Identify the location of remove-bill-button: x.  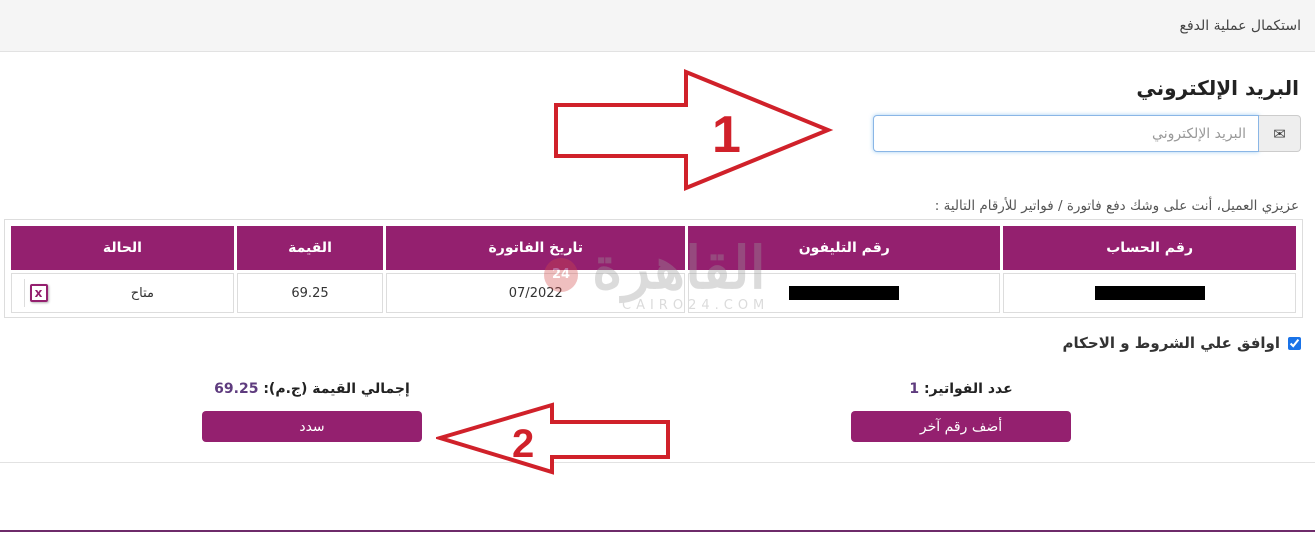
(38, 293).